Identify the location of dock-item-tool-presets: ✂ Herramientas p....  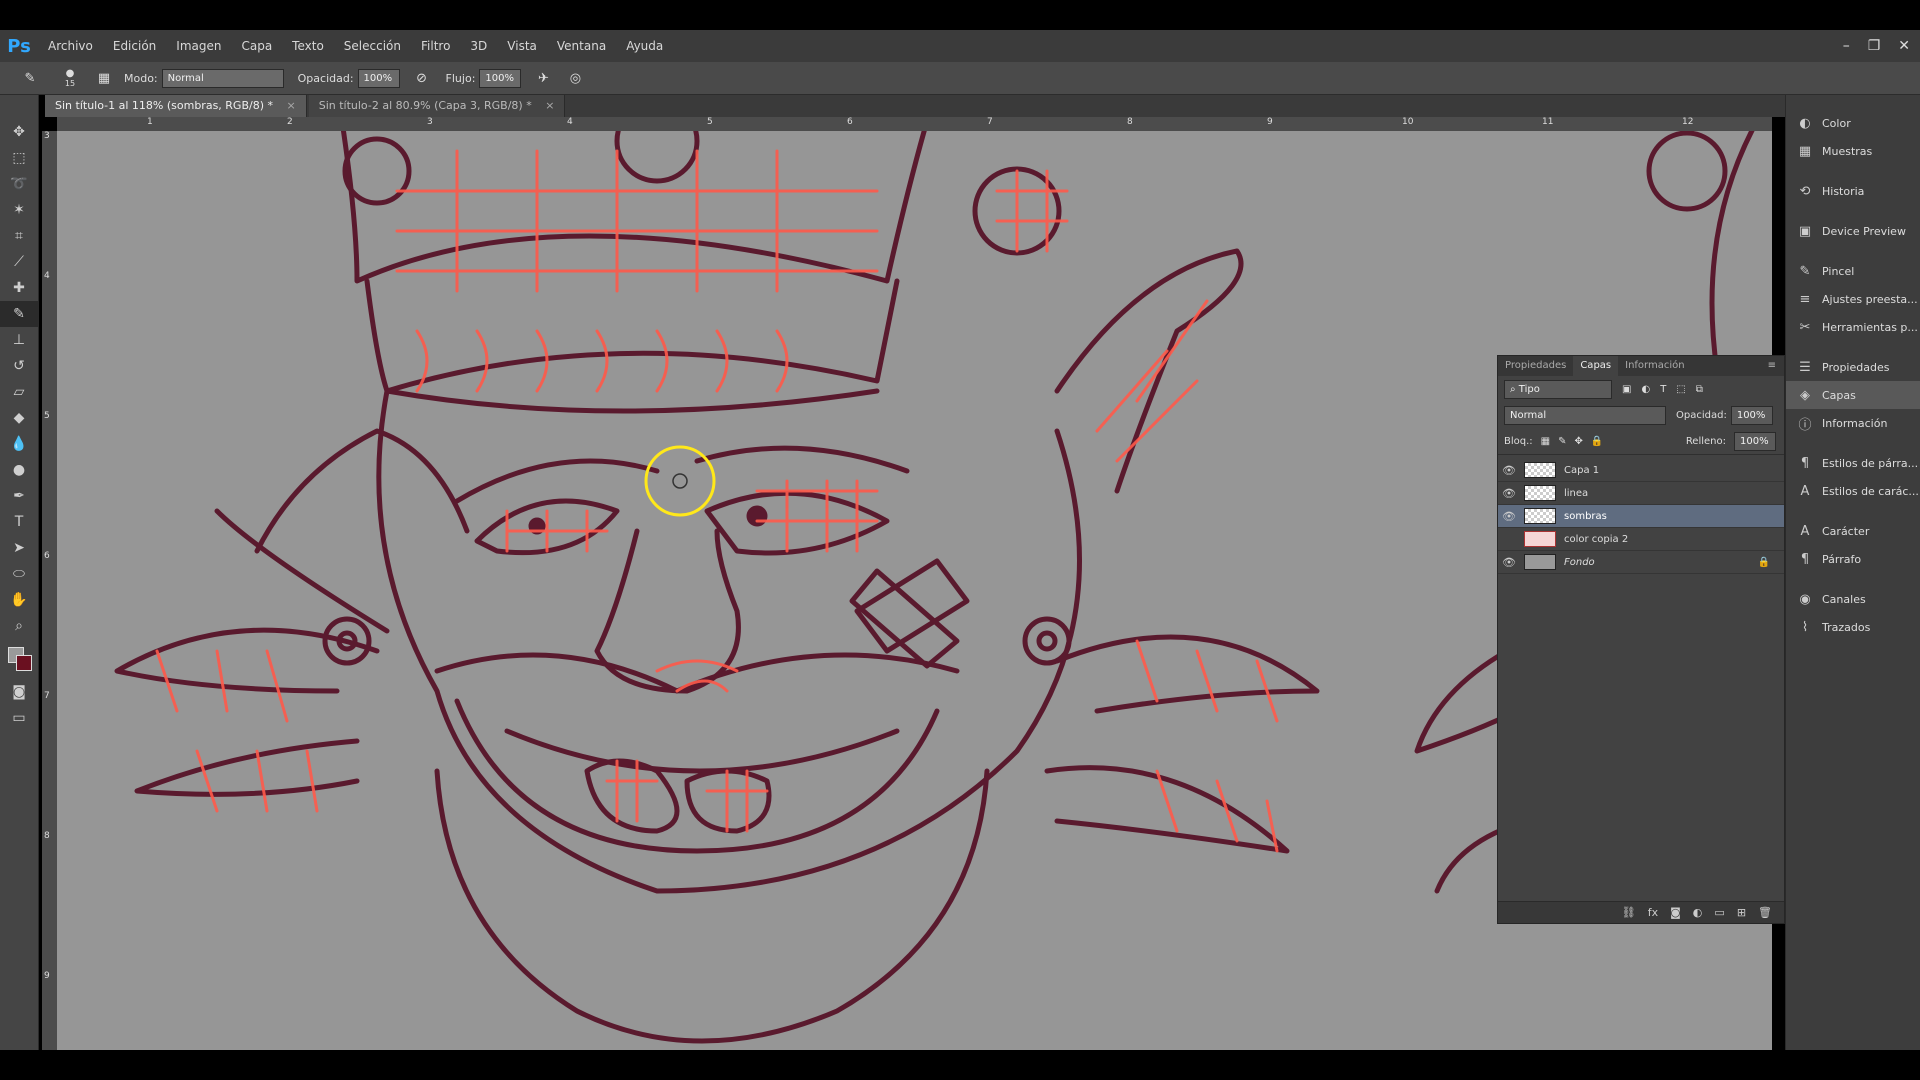
(1853, 327).